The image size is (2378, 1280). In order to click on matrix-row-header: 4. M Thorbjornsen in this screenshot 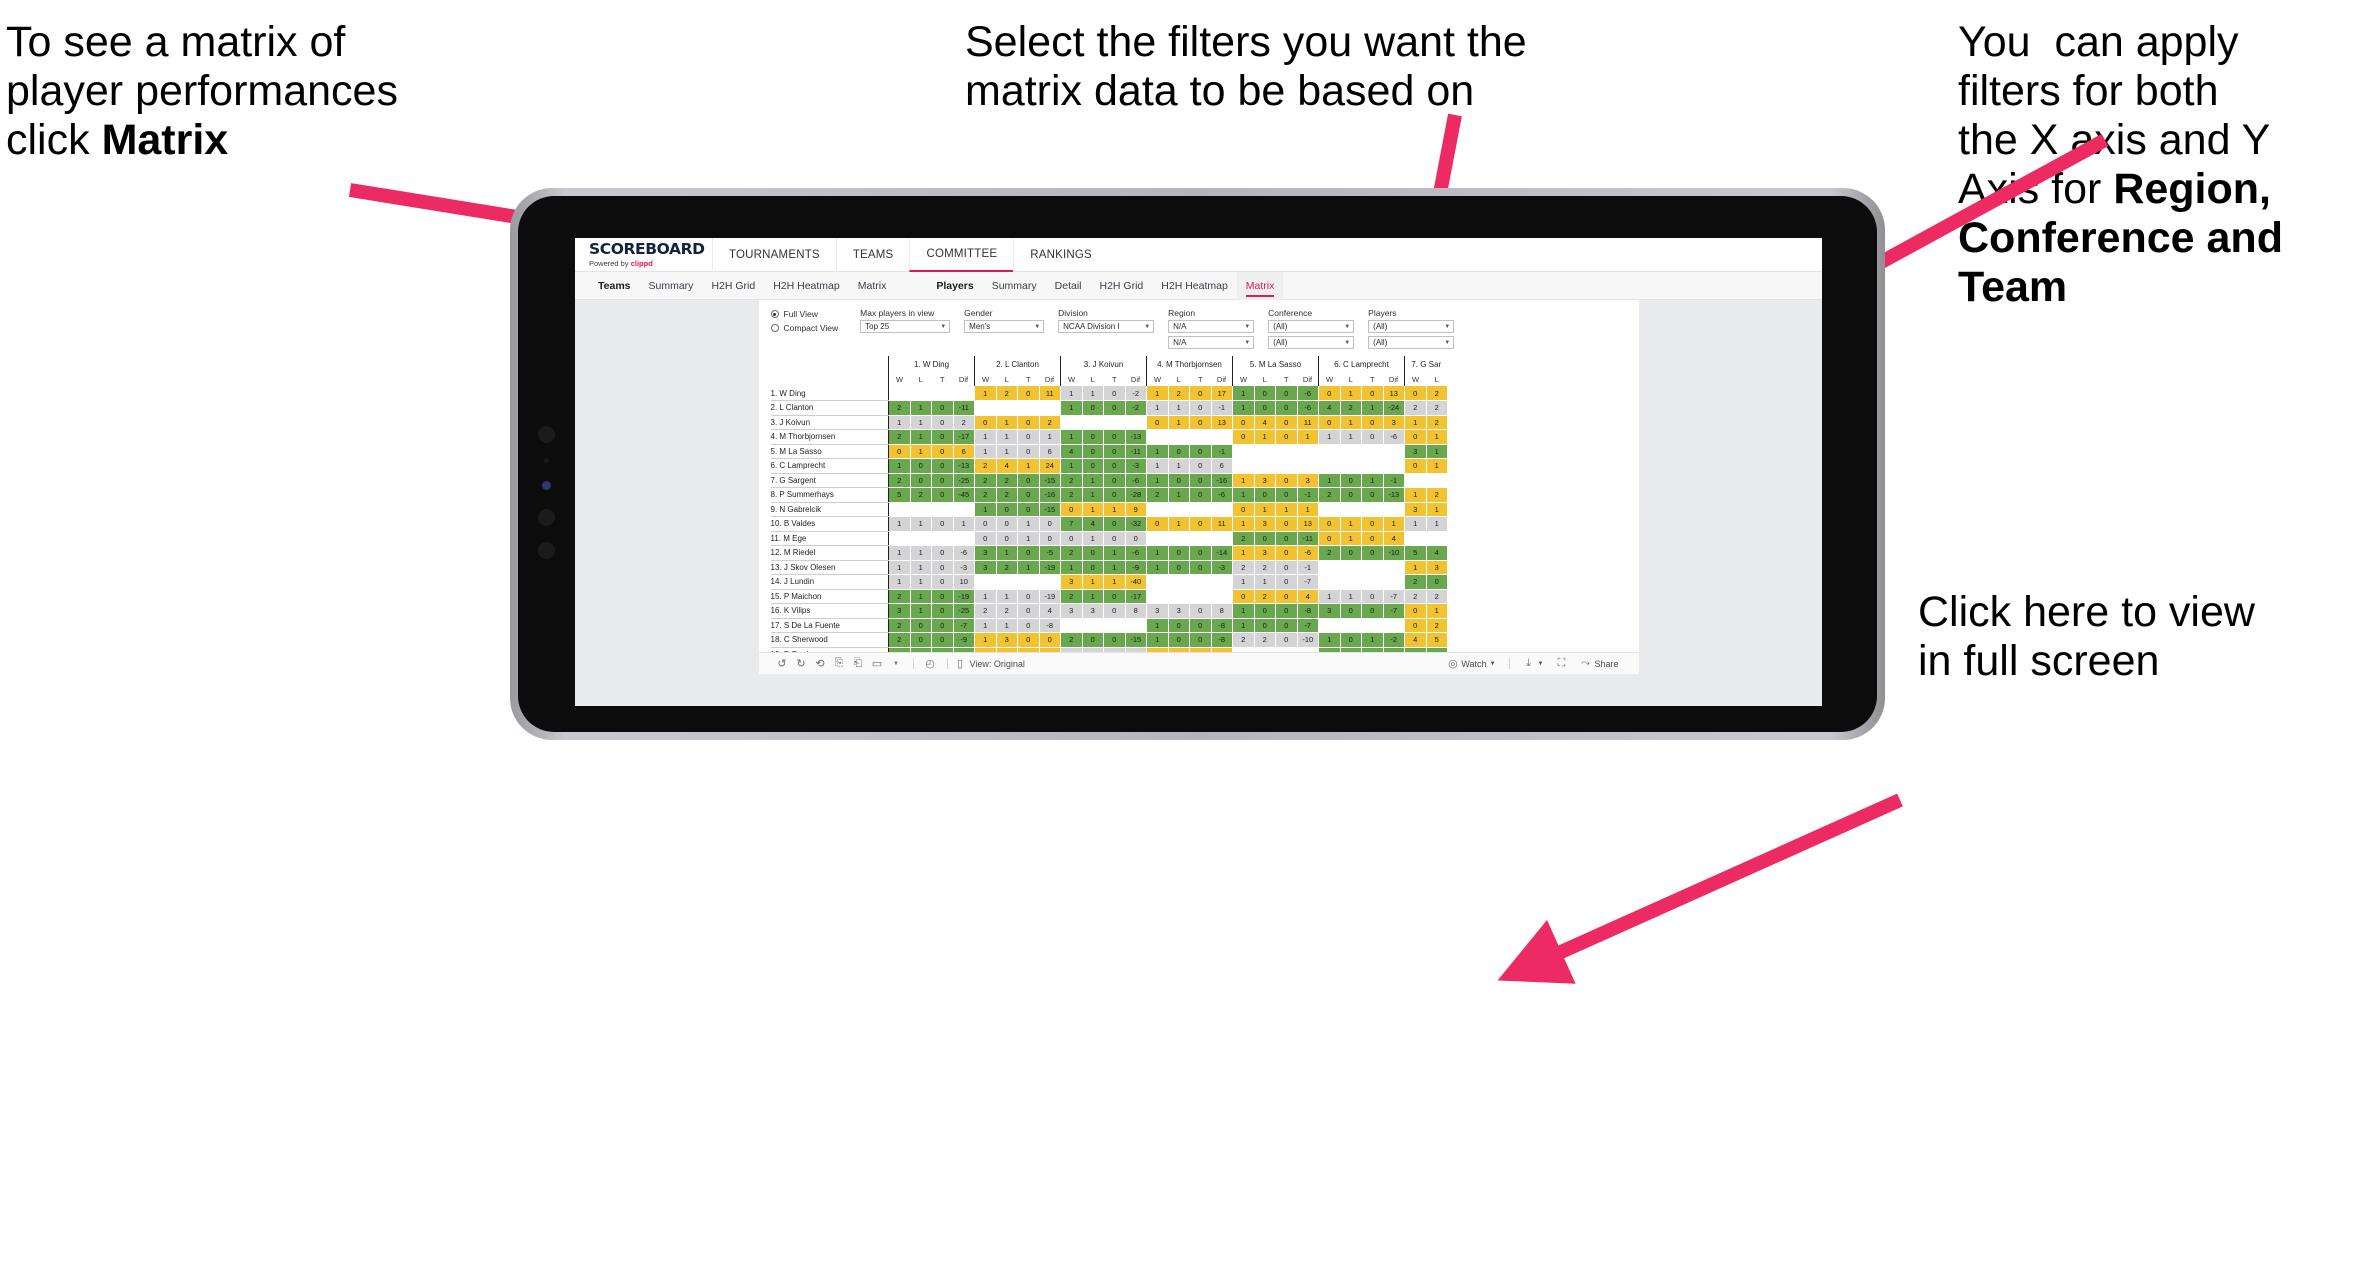, I will do `click(829, 437)`.